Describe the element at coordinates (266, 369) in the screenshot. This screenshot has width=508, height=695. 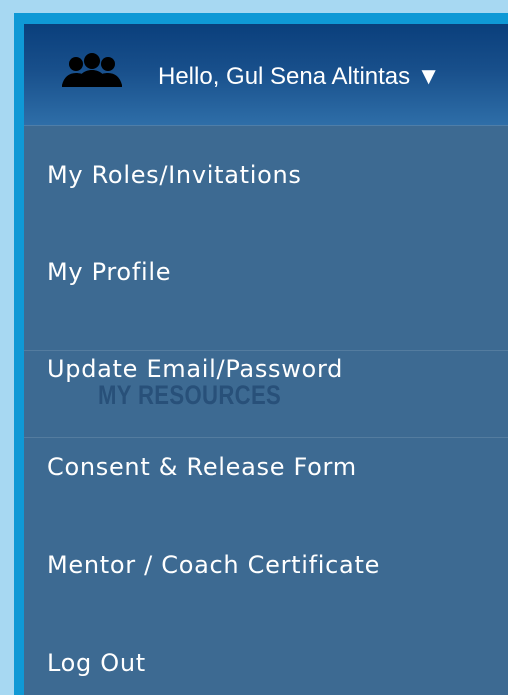
I see `menu-item-update-email-password: Update Email/Password` at that location.